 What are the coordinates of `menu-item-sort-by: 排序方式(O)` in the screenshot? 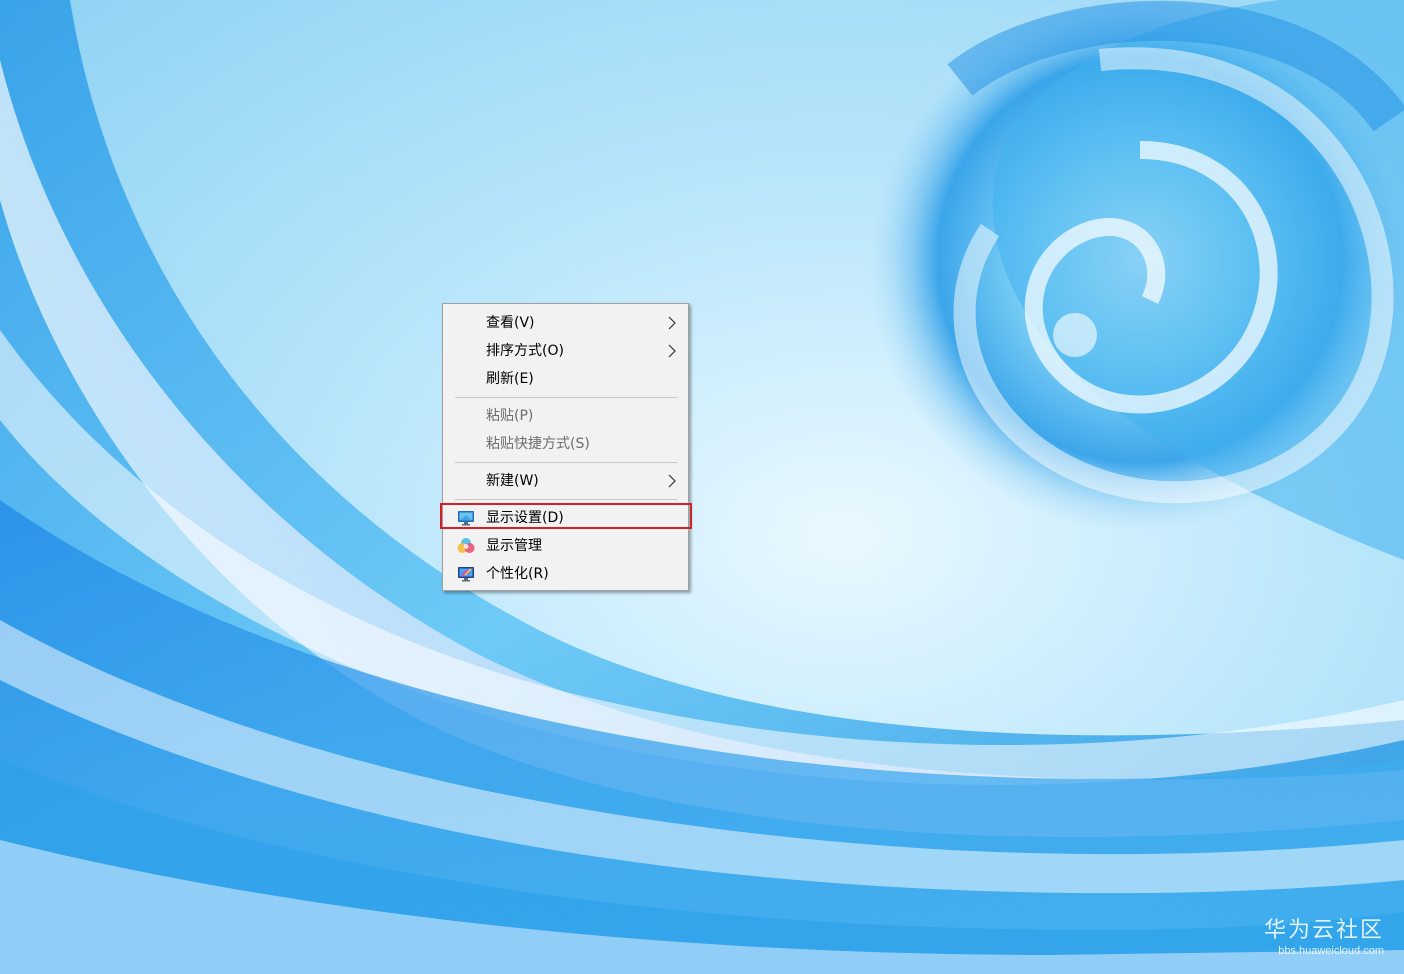 It's located at (566, 351).